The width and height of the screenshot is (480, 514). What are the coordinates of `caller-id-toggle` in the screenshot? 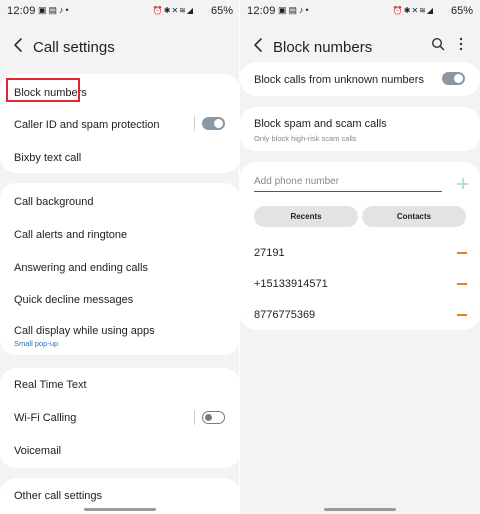 It's located at (213, 123).